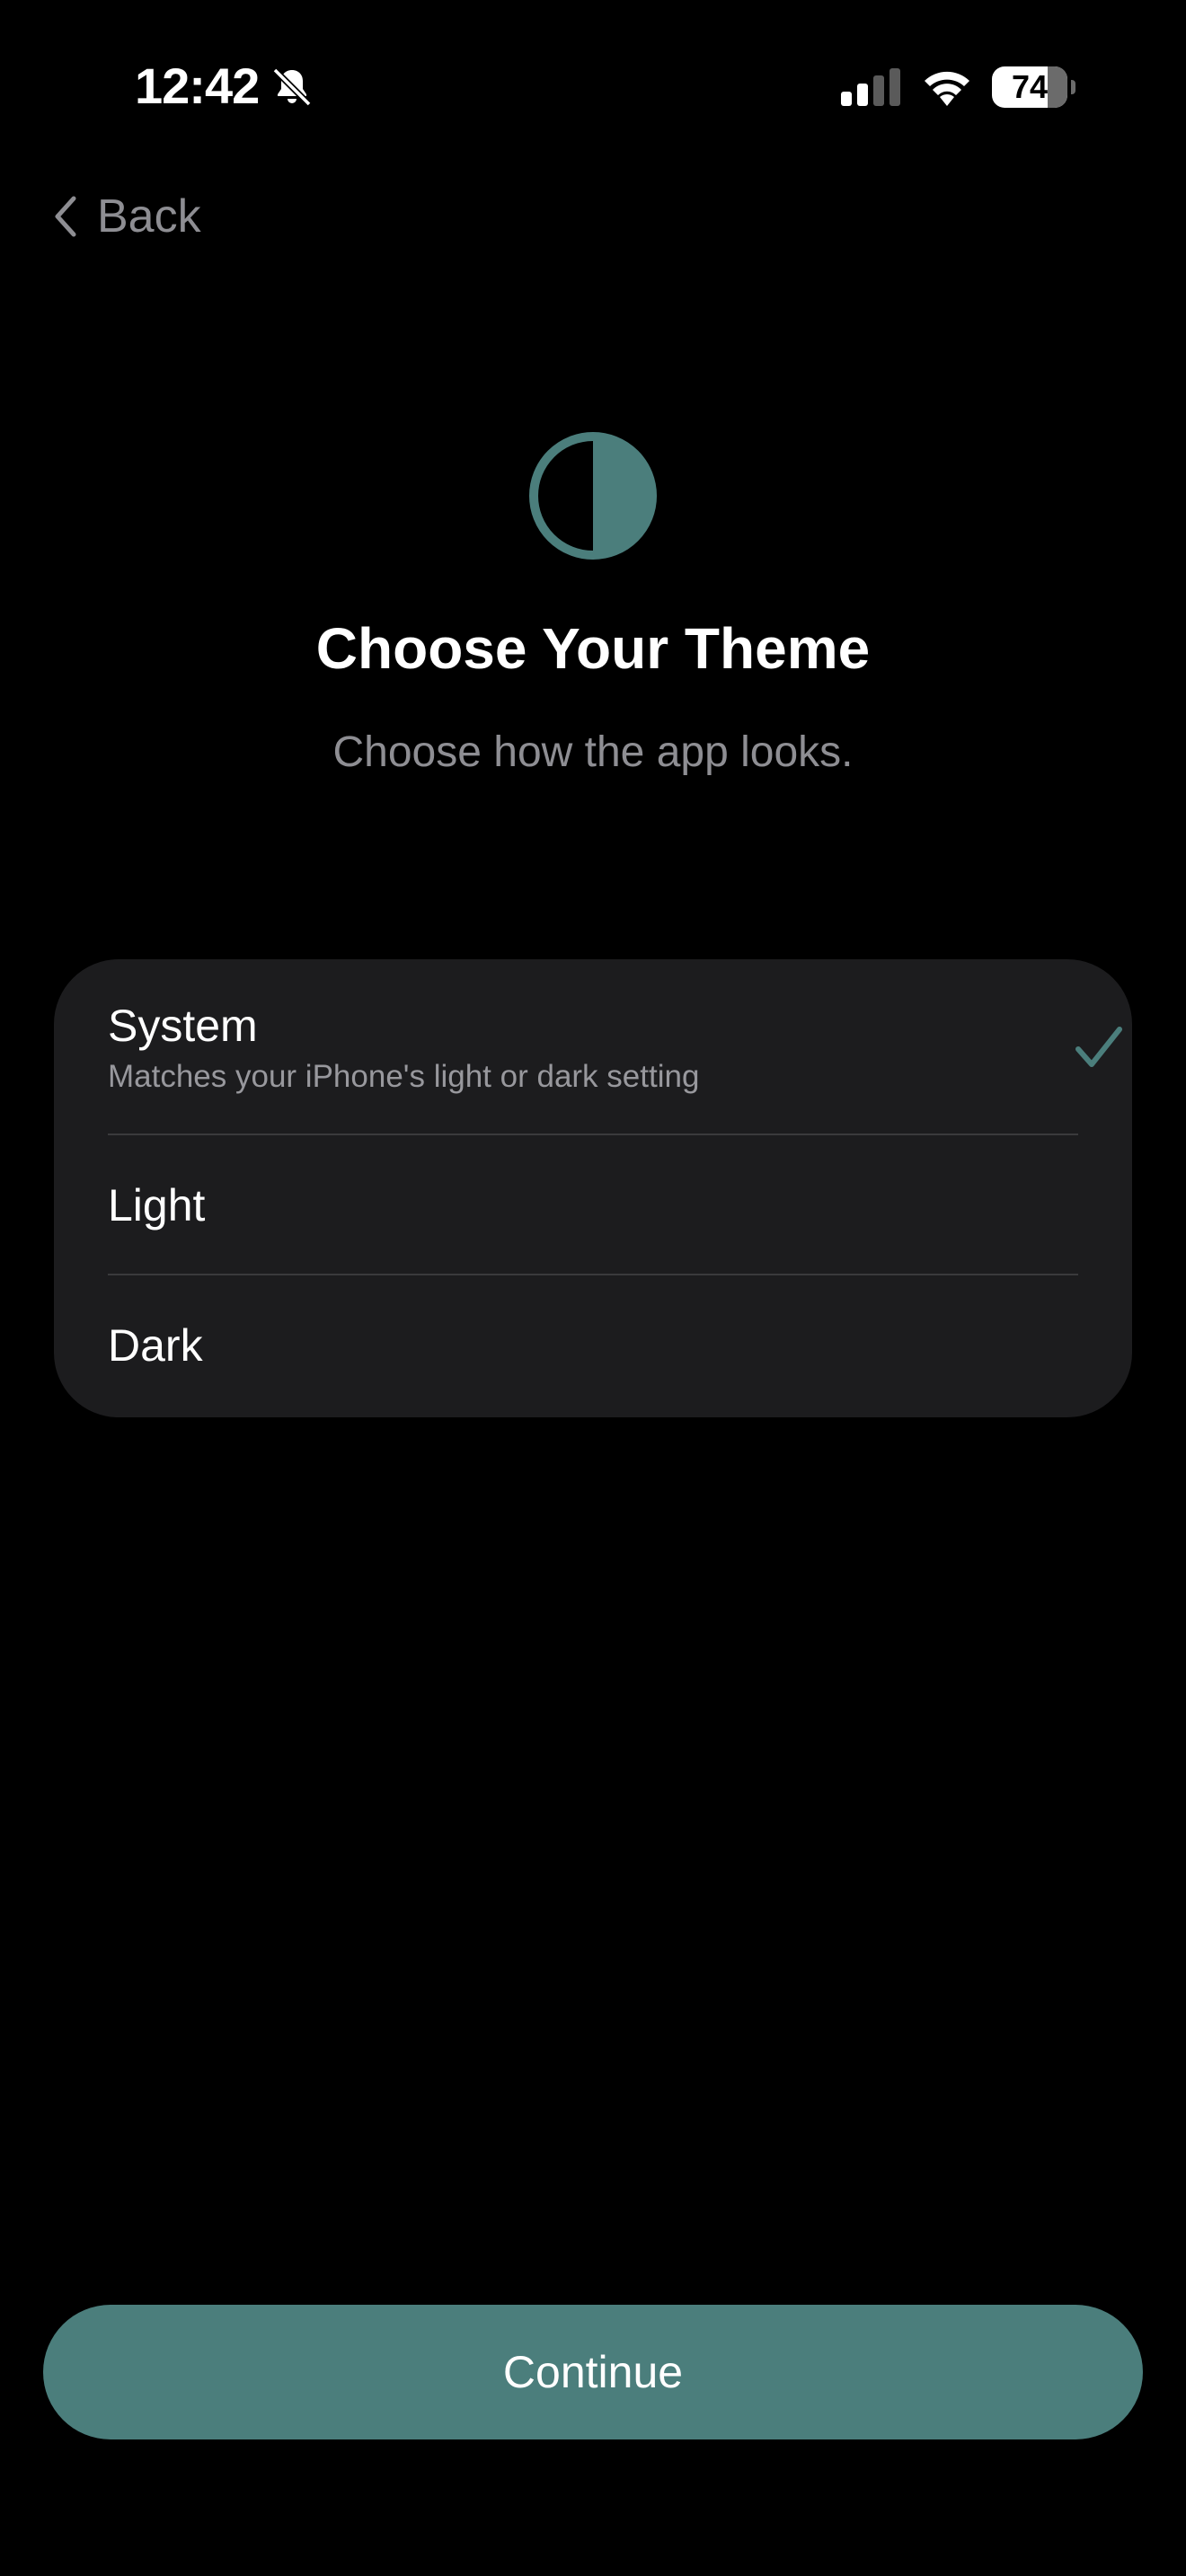 The image size is (1186, 2576). What do you see at coordinates (593, 648) in the screenshot?
I see `page-title: Choose Your Theme` at bounding box center [593, 648].